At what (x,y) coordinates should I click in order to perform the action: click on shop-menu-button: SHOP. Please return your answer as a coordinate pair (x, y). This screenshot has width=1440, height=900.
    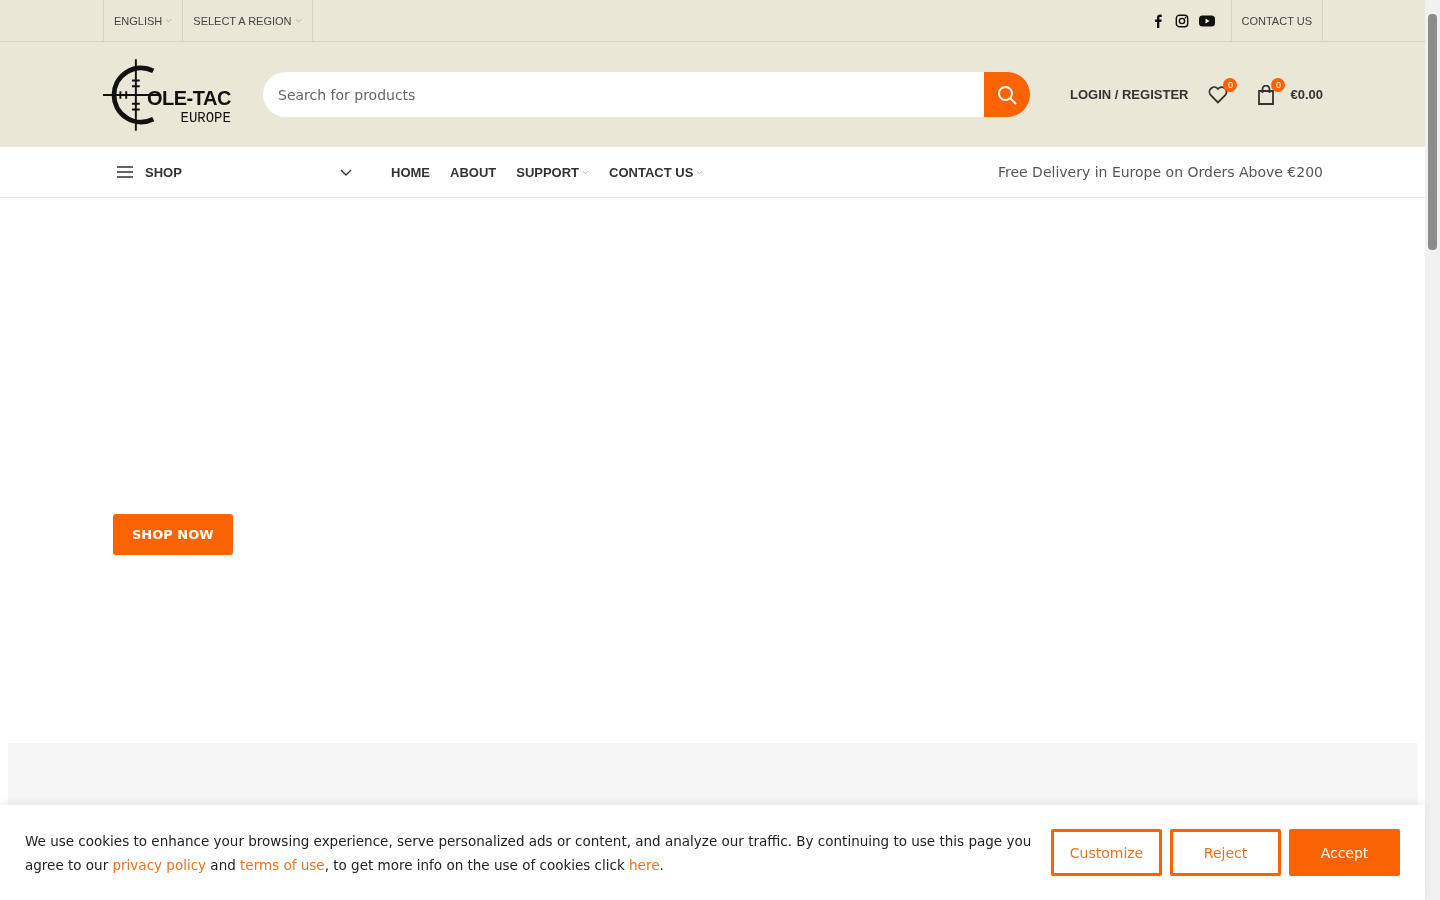
    Looking at the image, I should click on (225, 172).